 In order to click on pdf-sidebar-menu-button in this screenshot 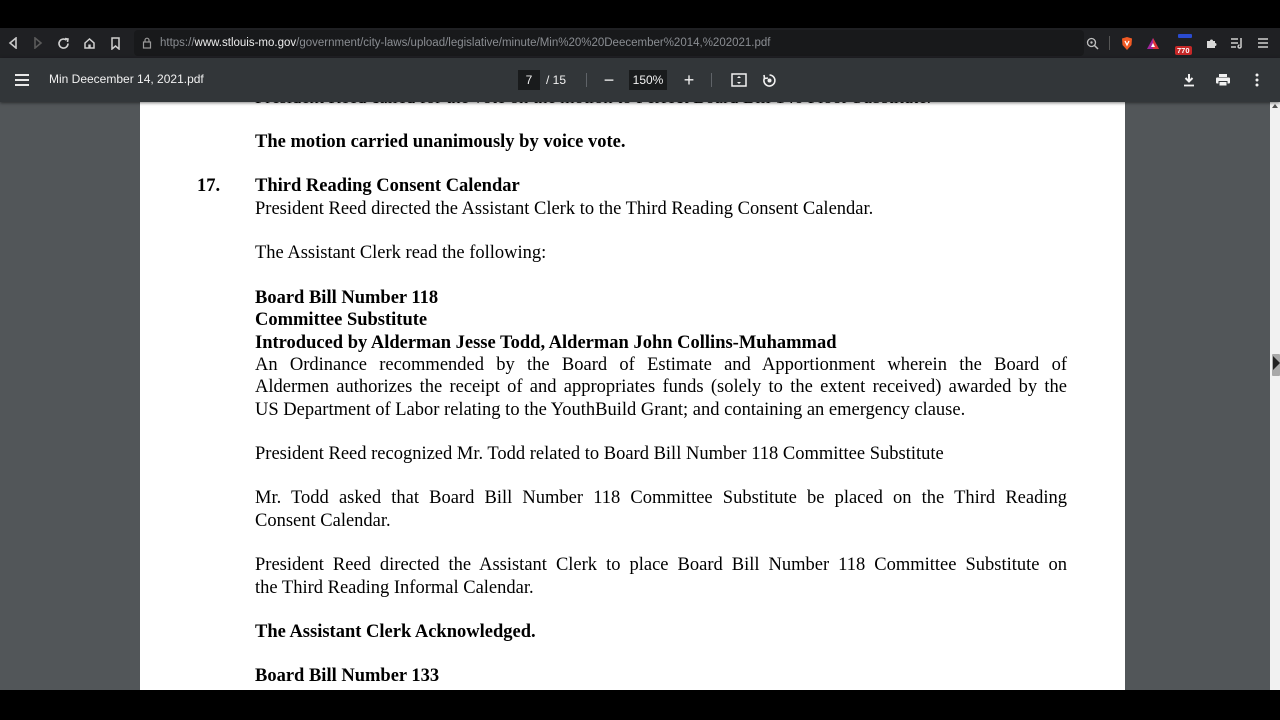, I will do `click(22, 80)`.